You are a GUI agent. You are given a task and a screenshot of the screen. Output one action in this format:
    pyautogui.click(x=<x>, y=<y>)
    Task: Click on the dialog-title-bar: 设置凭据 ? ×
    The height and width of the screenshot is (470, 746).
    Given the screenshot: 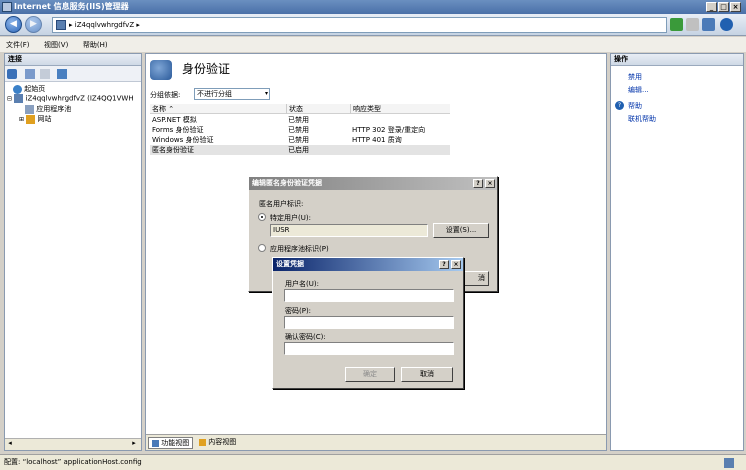 What is the action you would take?
    pyautogui.click(x=368, y=264)
    